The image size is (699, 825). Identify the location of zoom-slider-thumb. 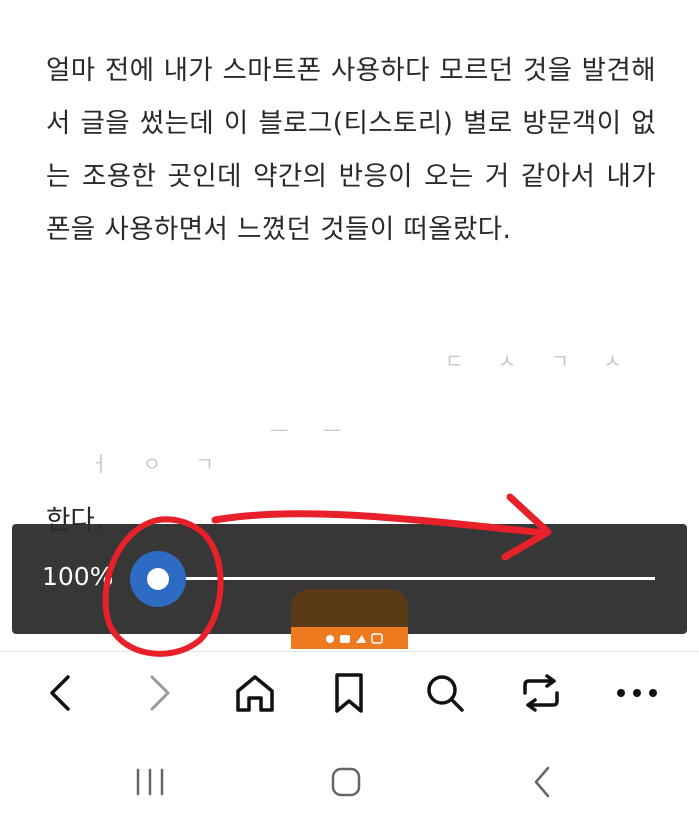
(158, 579).